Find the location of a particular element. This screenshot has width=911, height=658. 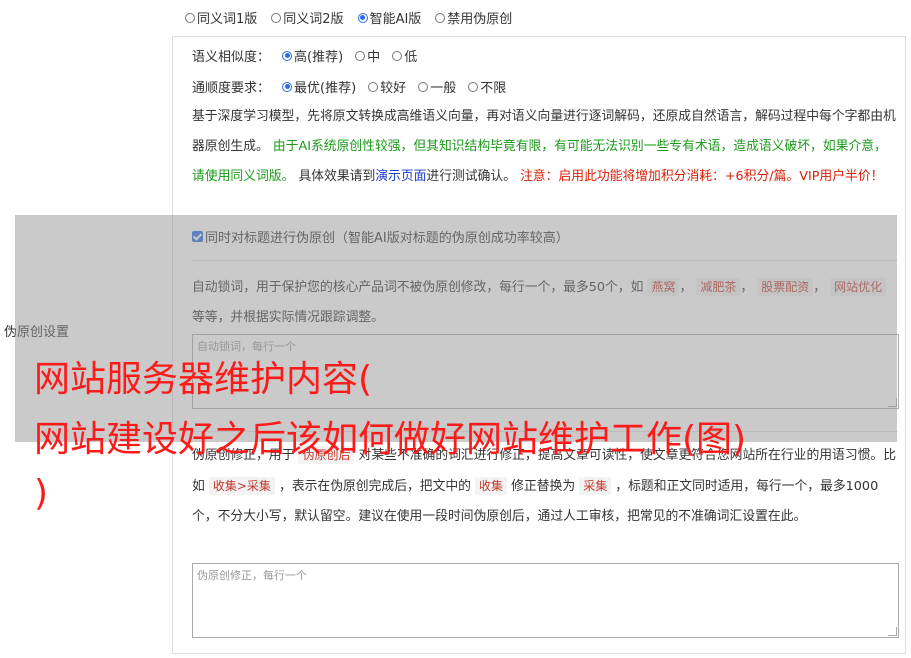

correction-text: ，表示在伪原创完成后，把文中的 is located at coordinates (375, 486).